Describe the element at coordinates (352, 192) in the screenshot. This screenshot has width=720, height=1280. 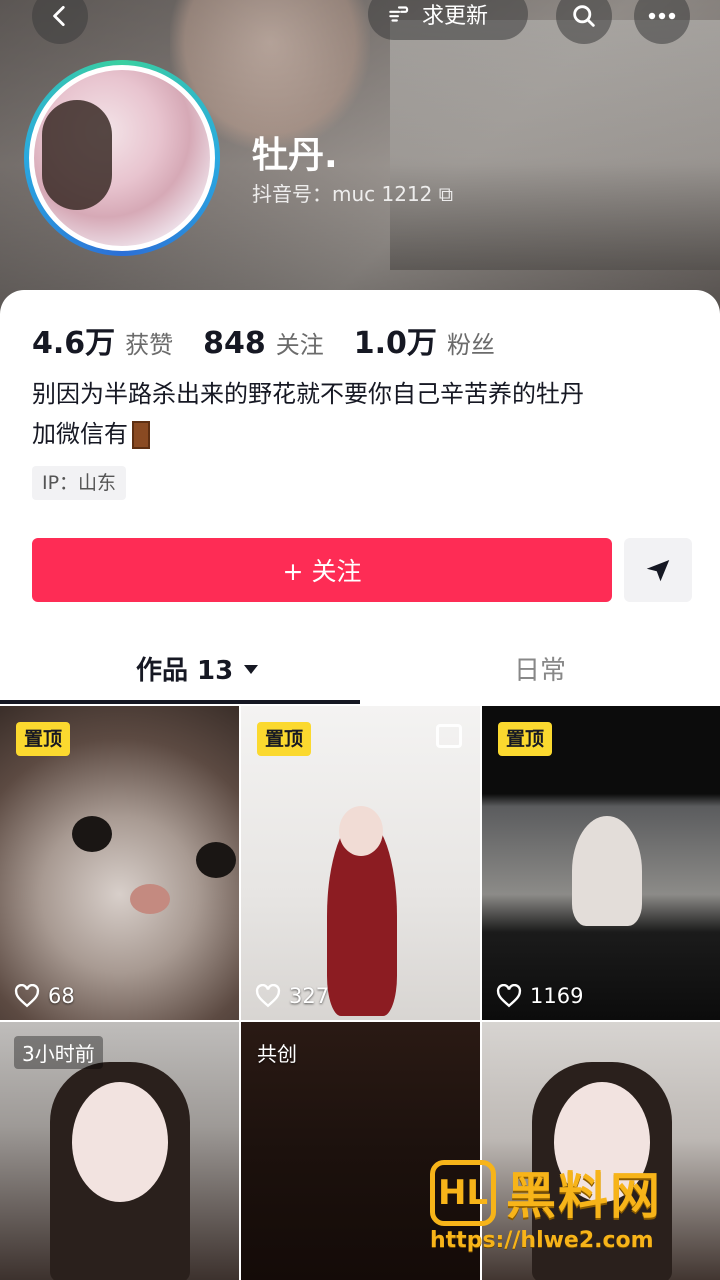
I see `douyin-id: 抖音号：muc 1212 ⧉` at that location.